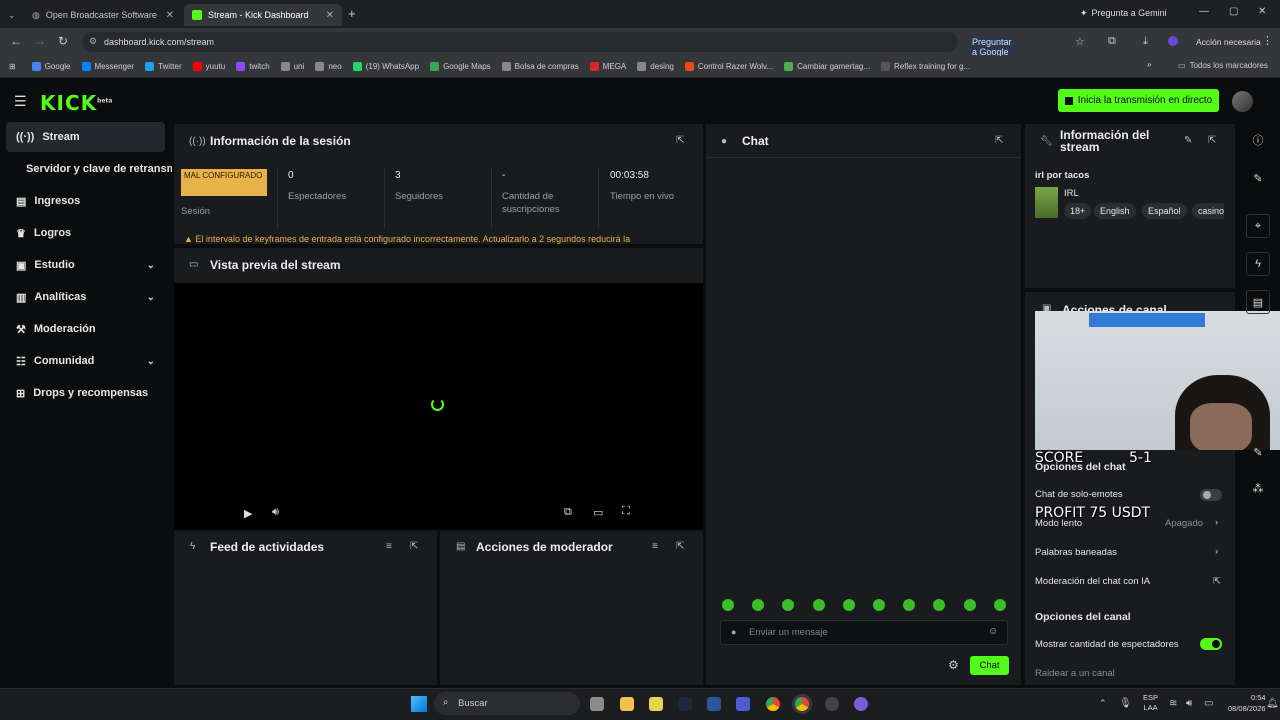 This screenshot has width=1280, height=720. What do you see at coordinates (1189, 703) in the screenshot?
I see `volume-tray-icon: 🔊︎` at bounding box center [1189, 703].